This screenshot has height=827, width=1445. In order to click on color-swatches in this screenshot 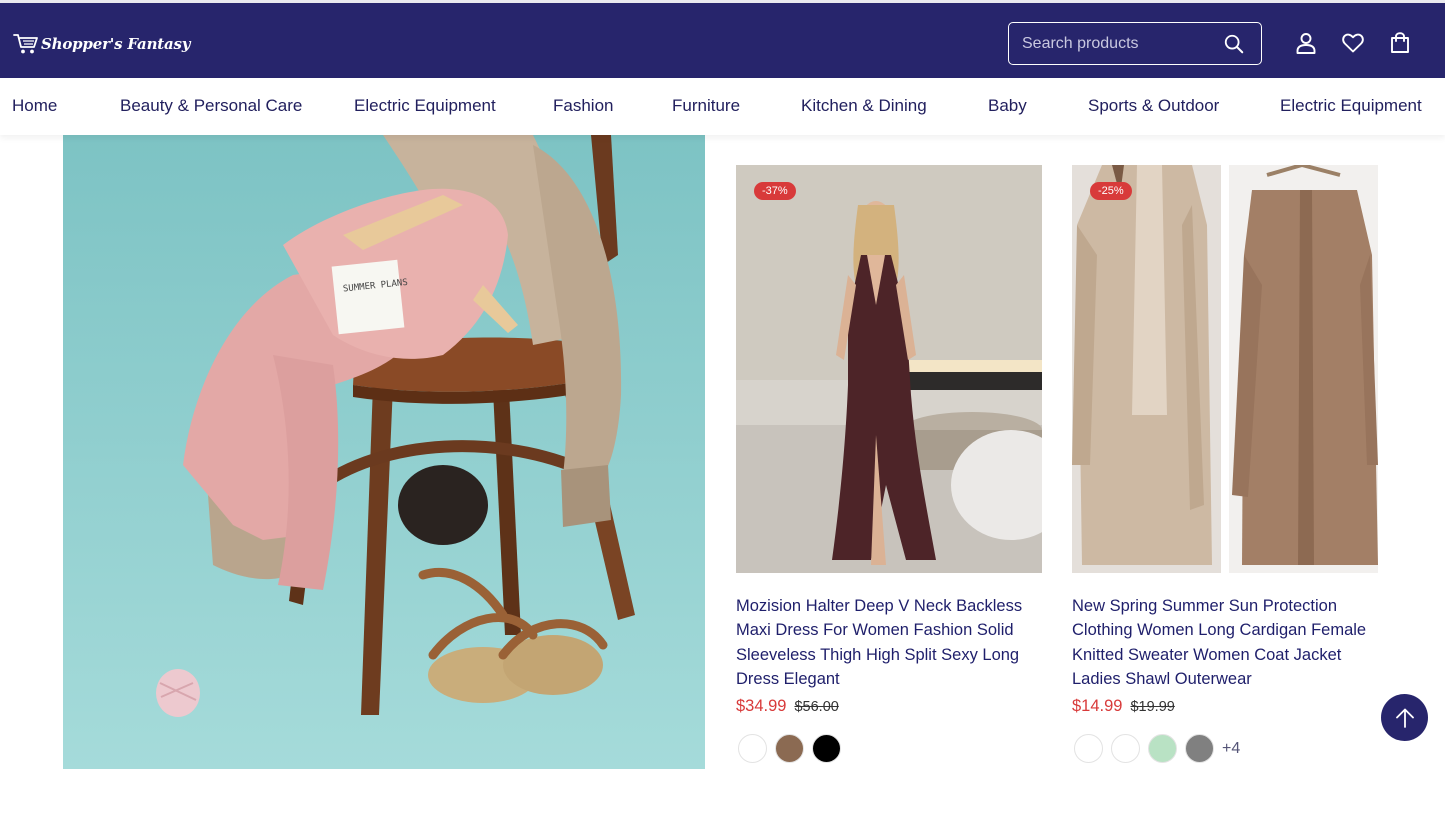, I will do `click(889, 749)`.